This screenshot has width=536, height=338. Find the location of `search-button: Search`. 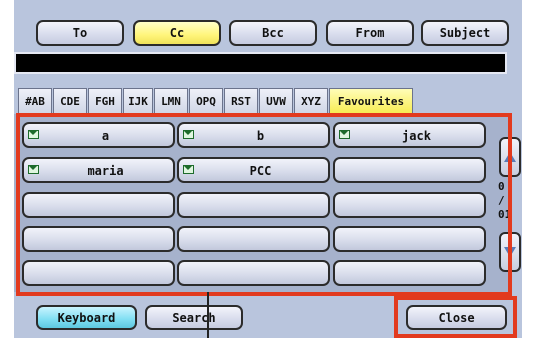

search-button: Search is located at coordinates (194, 317).